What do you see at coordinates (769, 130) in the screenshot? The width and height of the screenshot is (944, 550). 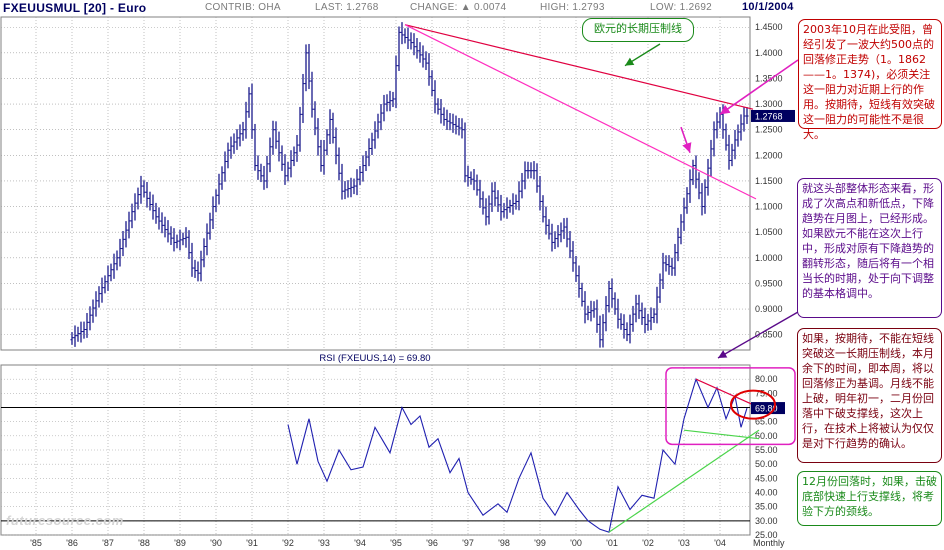 I see `price-tick-label: 1.2500` at bounding box center [769, 130].